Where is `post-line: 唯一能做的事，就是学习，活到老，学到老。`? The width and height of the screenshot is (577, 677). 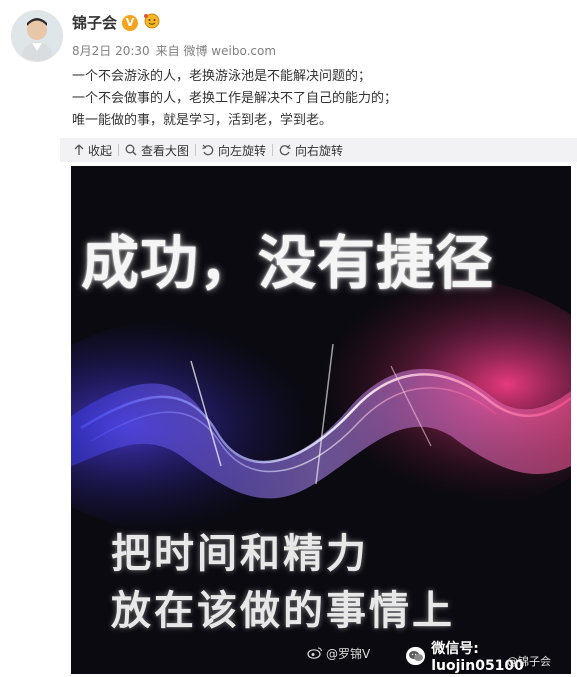
post-line: 唯一能做的事，就是学习，活到老，学到老。 is located at coordinates (202, 120).